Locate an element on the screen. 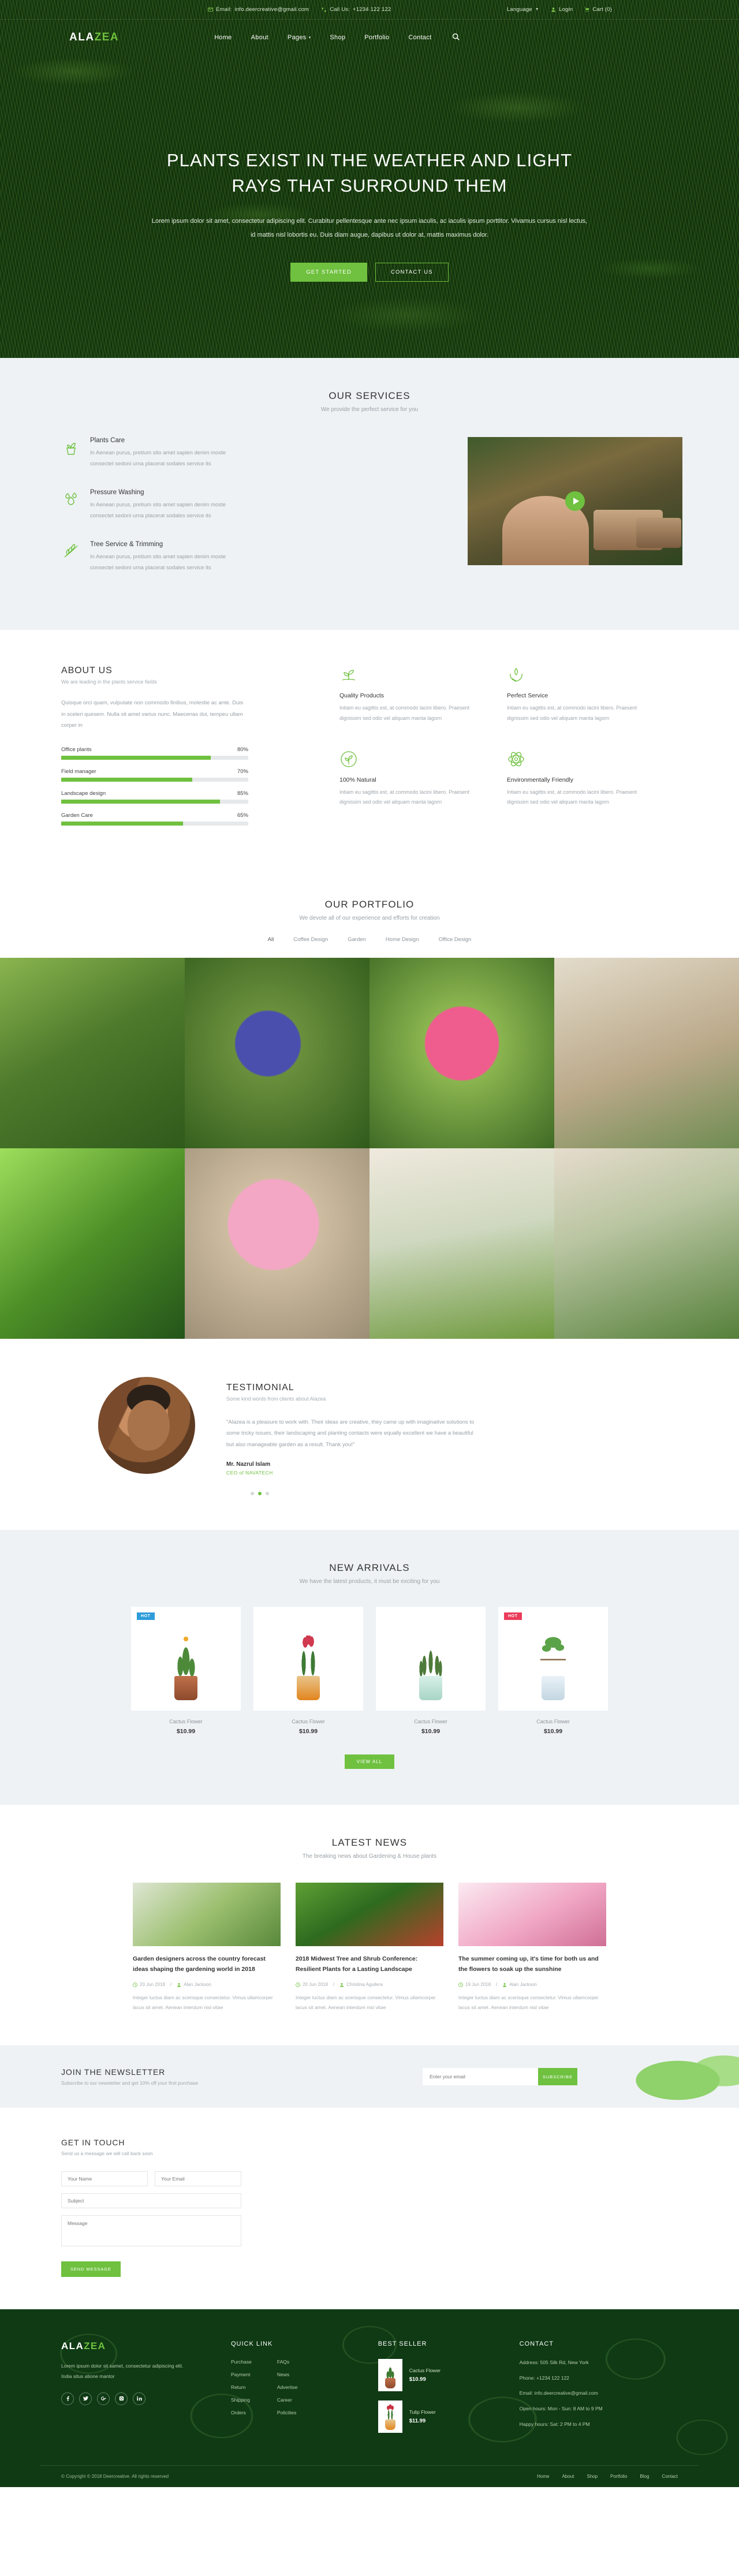 Image resolution: width=739 pixels, height=2576 pixels. quick-link-payment: Payment is located at coordinates (242, 2374).